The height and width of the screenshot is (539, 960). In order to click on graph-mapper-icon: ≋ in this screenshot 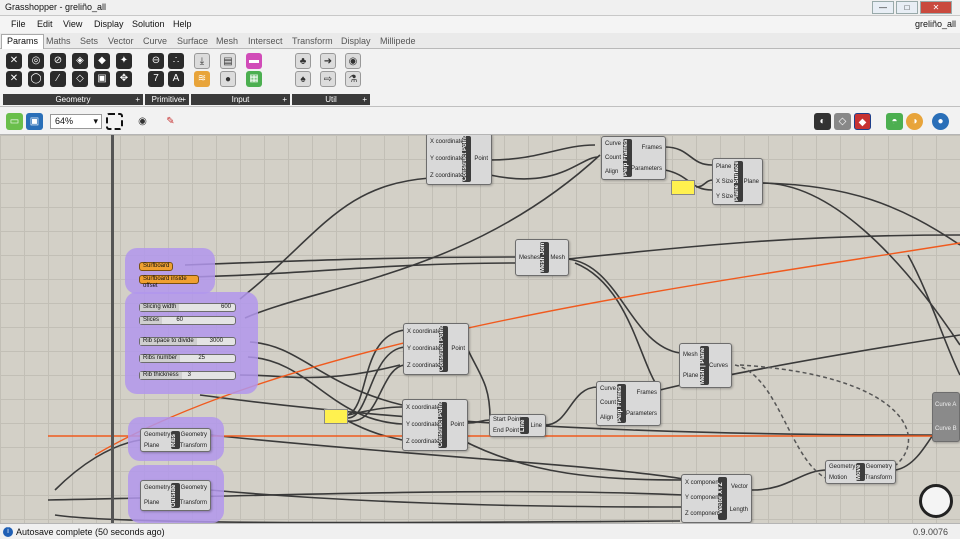, I will do `click(202, 79)`.